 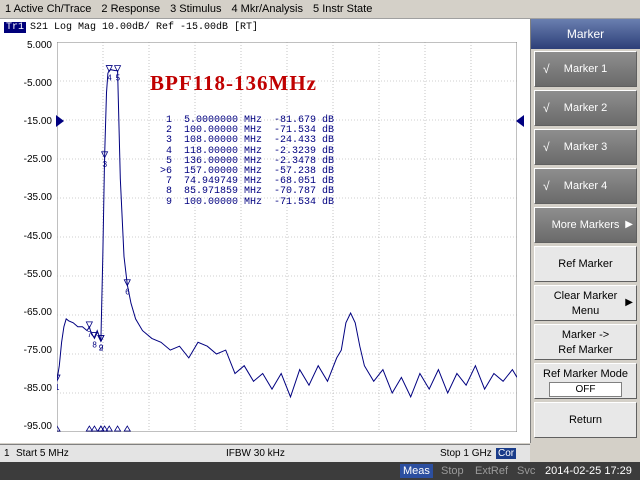 What do you see at coordinates (15, 27) in the screenshot?
I see `trace-badge: Tr1` at bounding box center [15, 27].